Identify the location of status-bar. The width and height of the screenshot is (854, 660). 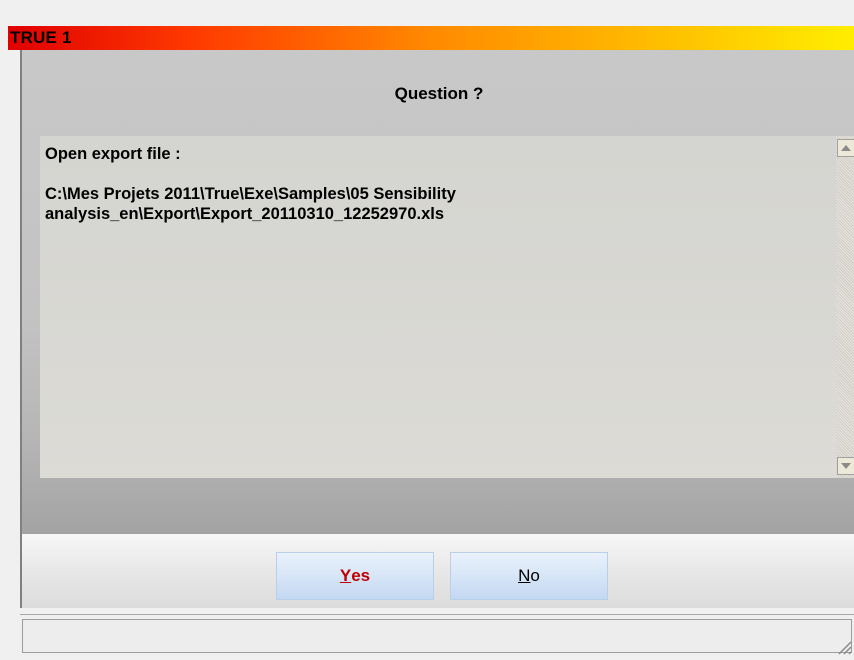
(437, 635).